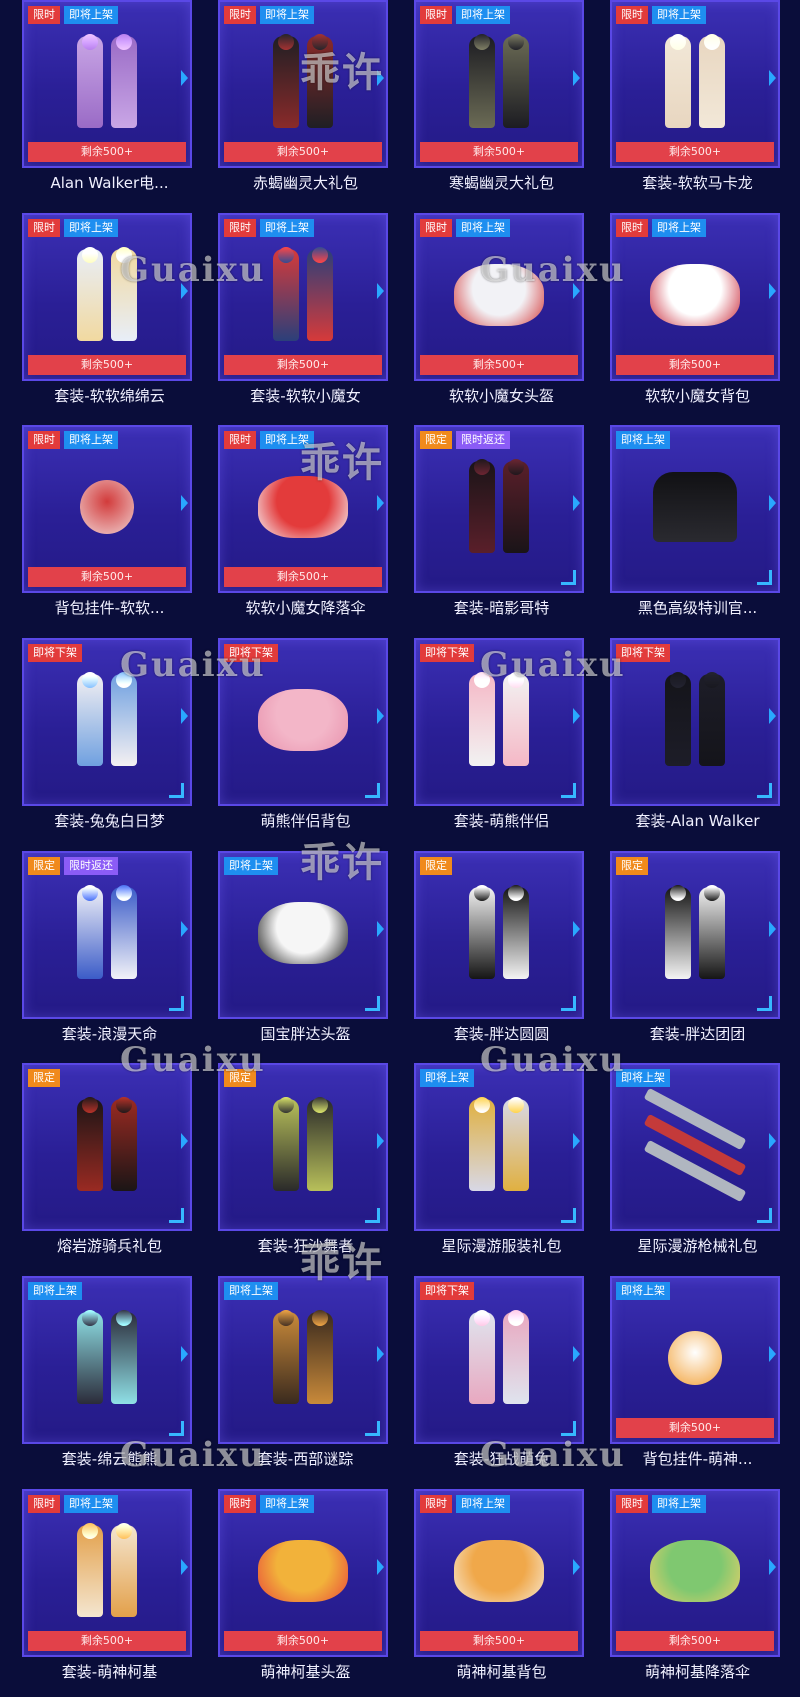 This screenshot has height=1697, width=800. I want to click on item-tile: 即将下架 套装-萌熊伴侣, so click(501, 738).